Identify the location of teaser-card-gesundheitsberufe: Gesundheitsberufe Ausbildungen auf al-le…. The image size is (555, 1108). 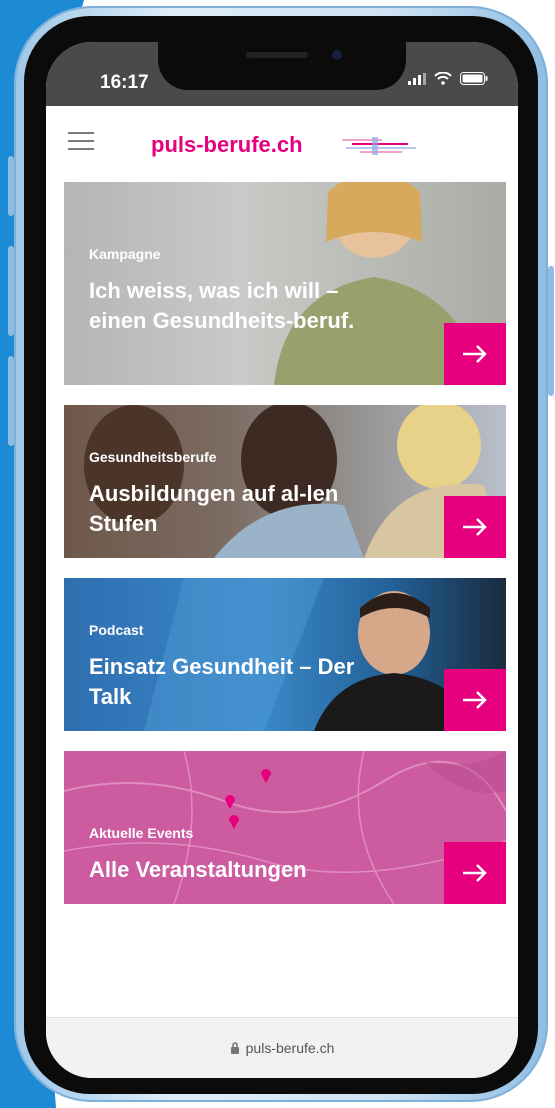
(285, 481).